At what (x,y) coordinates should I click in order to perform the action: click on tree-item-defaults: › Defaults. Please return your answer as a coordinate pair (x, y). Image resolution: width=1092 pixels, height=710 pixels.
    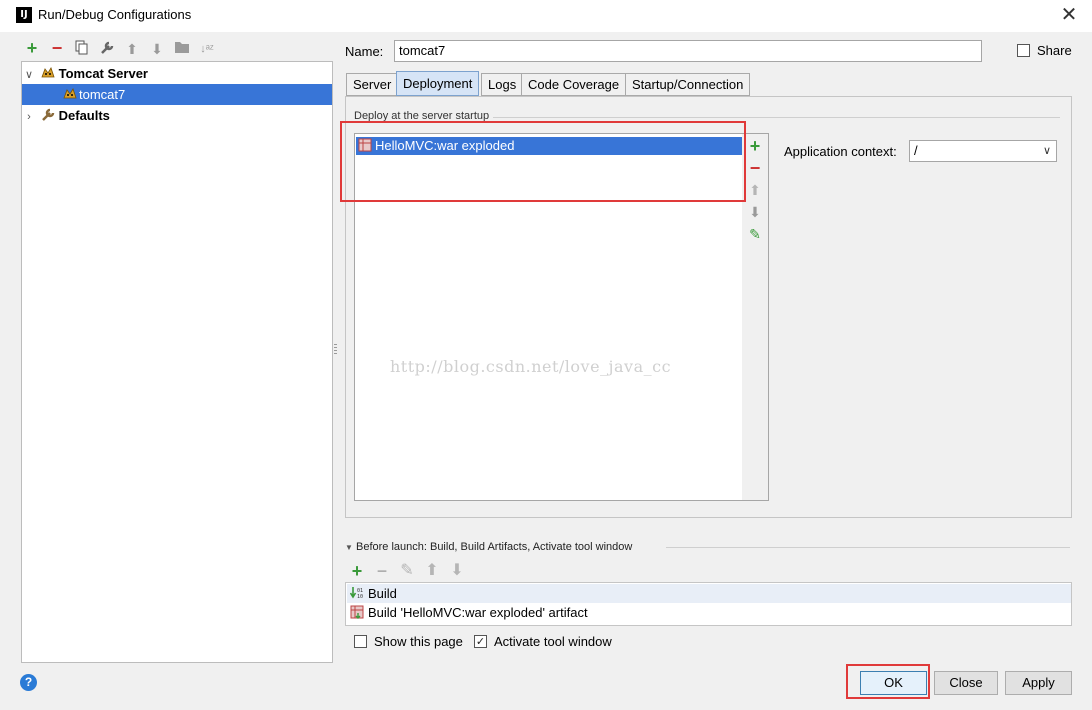
    Looking at the image, I should click on (66, 115).